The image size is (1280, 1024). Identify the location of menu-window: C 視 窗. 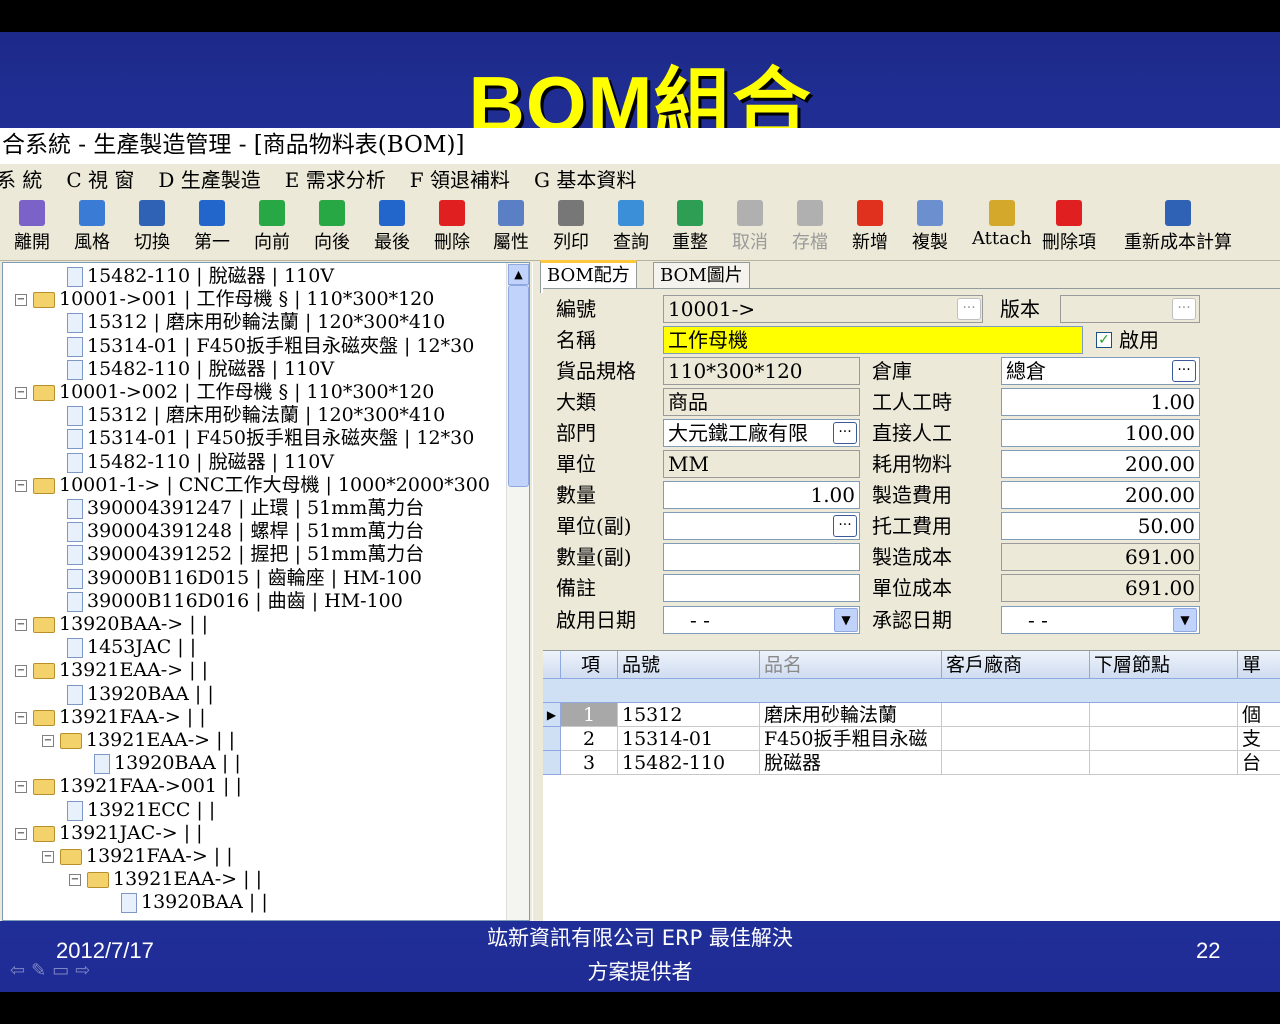
(100, 180).